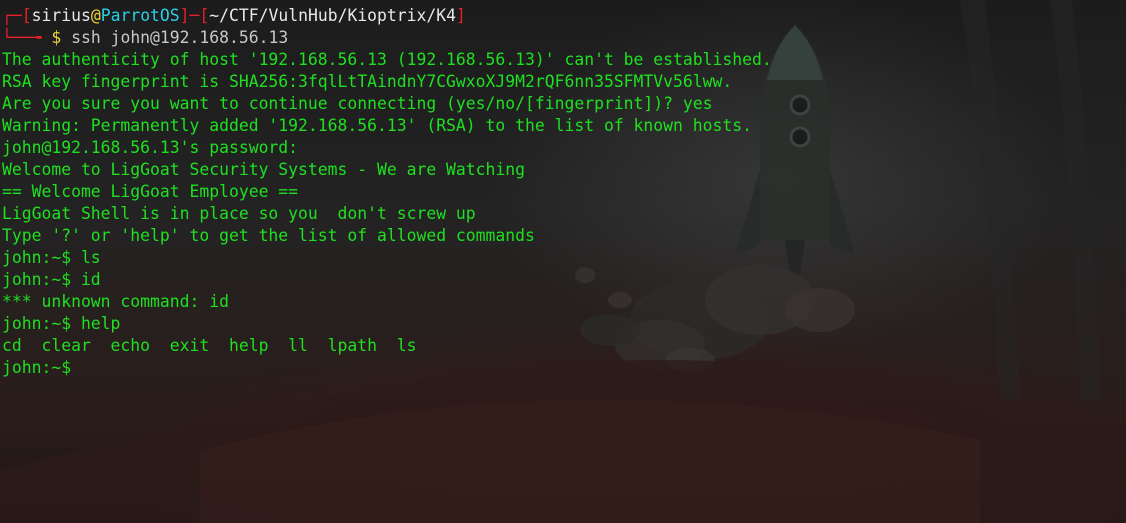 The image size is (1126, 523). What do you see at coordinates (180, 37) in the screenshot?
I see `prompt-command: ssh john@192.168.56.13` at bounding box center [180, 37].